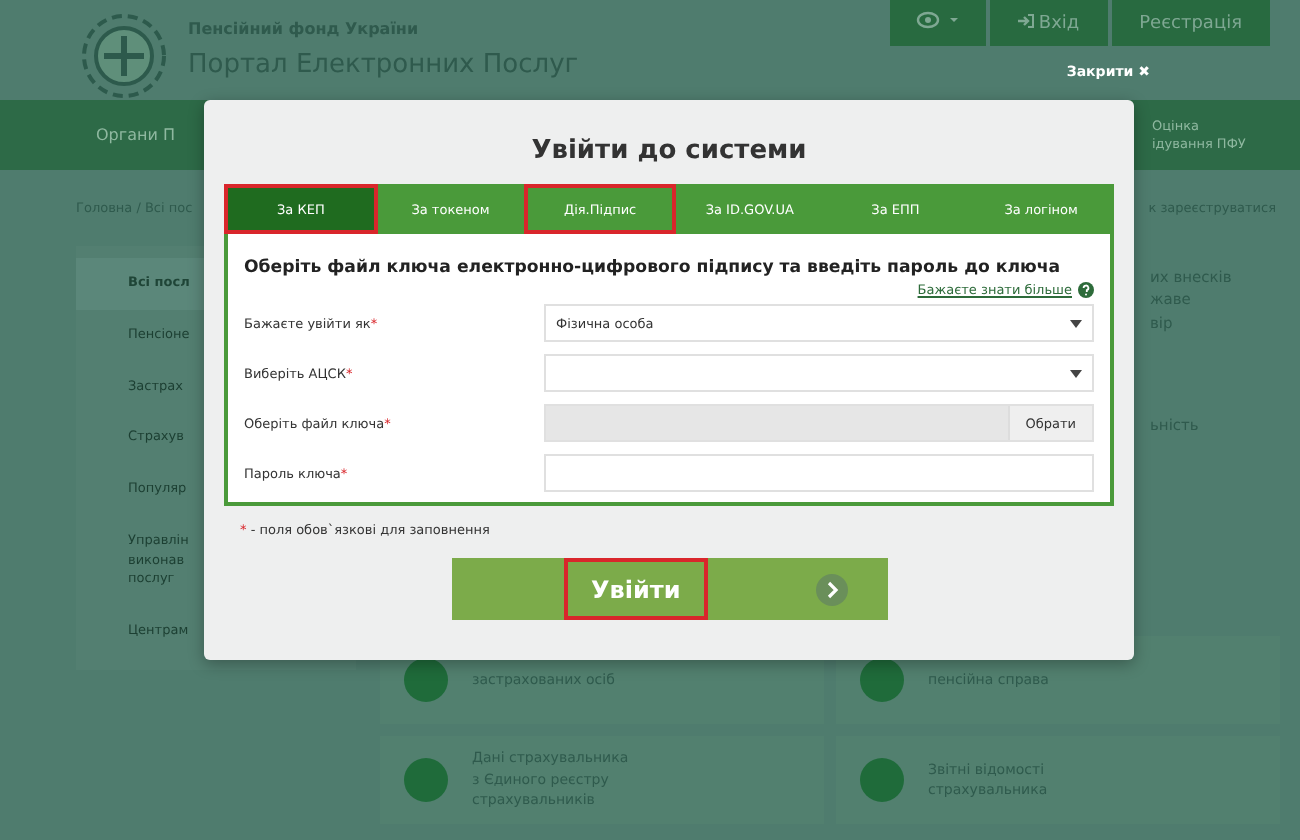  What do you see at coordinates (653, 268) in the screenshot?
I see `form-heading: Оберіть файл ключа електронно-цифрового підпису та введіть пароль до ключа` at bounding box center [653, 268].